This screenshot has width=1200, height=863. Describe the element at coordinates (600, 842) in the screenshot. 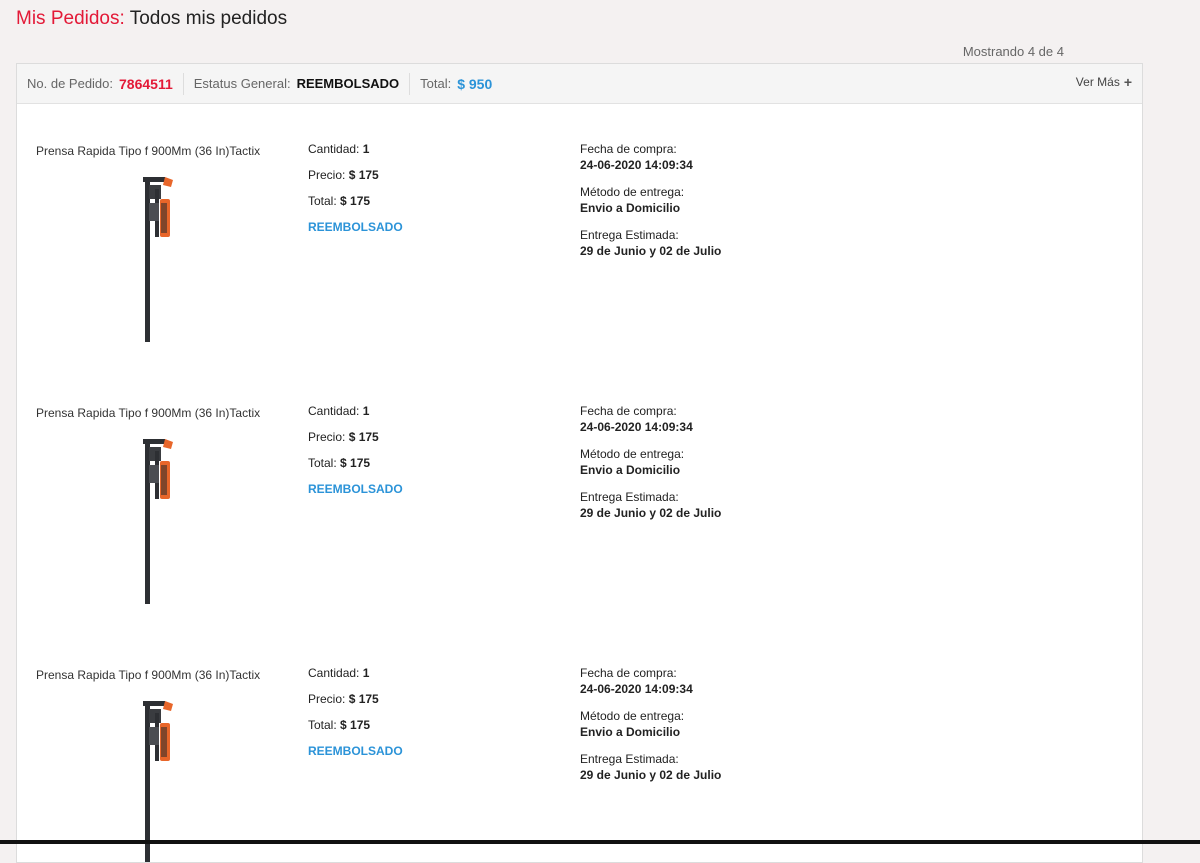

I see `bottom-edge` at that location.